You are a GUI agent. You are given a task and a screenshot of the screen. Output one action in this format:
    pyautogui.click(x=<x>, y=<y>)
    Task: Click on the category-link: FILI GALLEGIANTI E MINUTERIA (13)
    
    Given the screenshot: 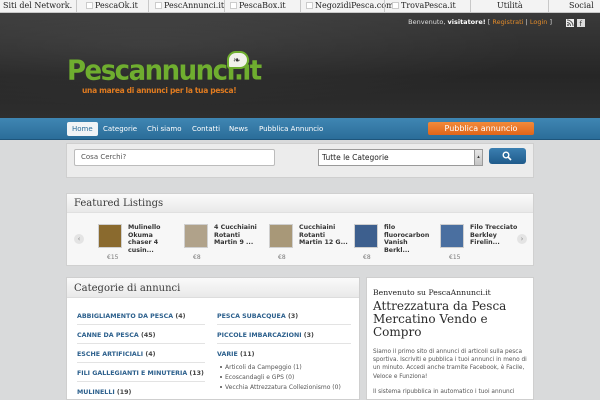 What is the action you would take?
    pyautogui.click(x=140, y=373)
    